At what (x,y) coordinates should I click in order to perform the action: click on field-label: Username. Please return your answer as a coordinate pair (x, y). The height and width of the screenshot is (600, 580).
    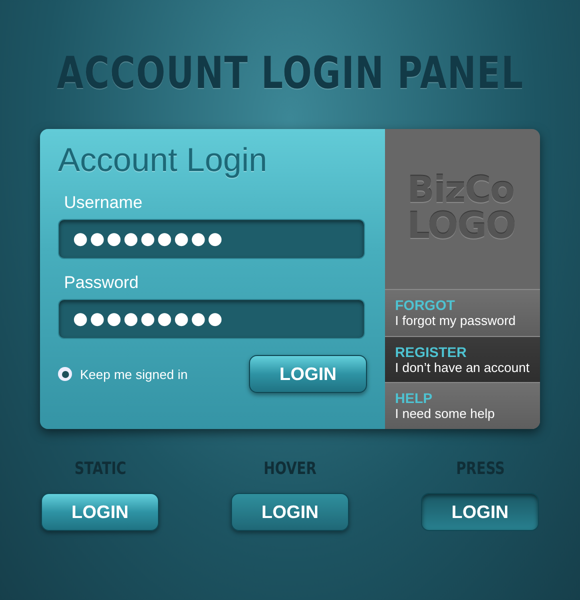
    Looking at the image, I should click on (104, 203).